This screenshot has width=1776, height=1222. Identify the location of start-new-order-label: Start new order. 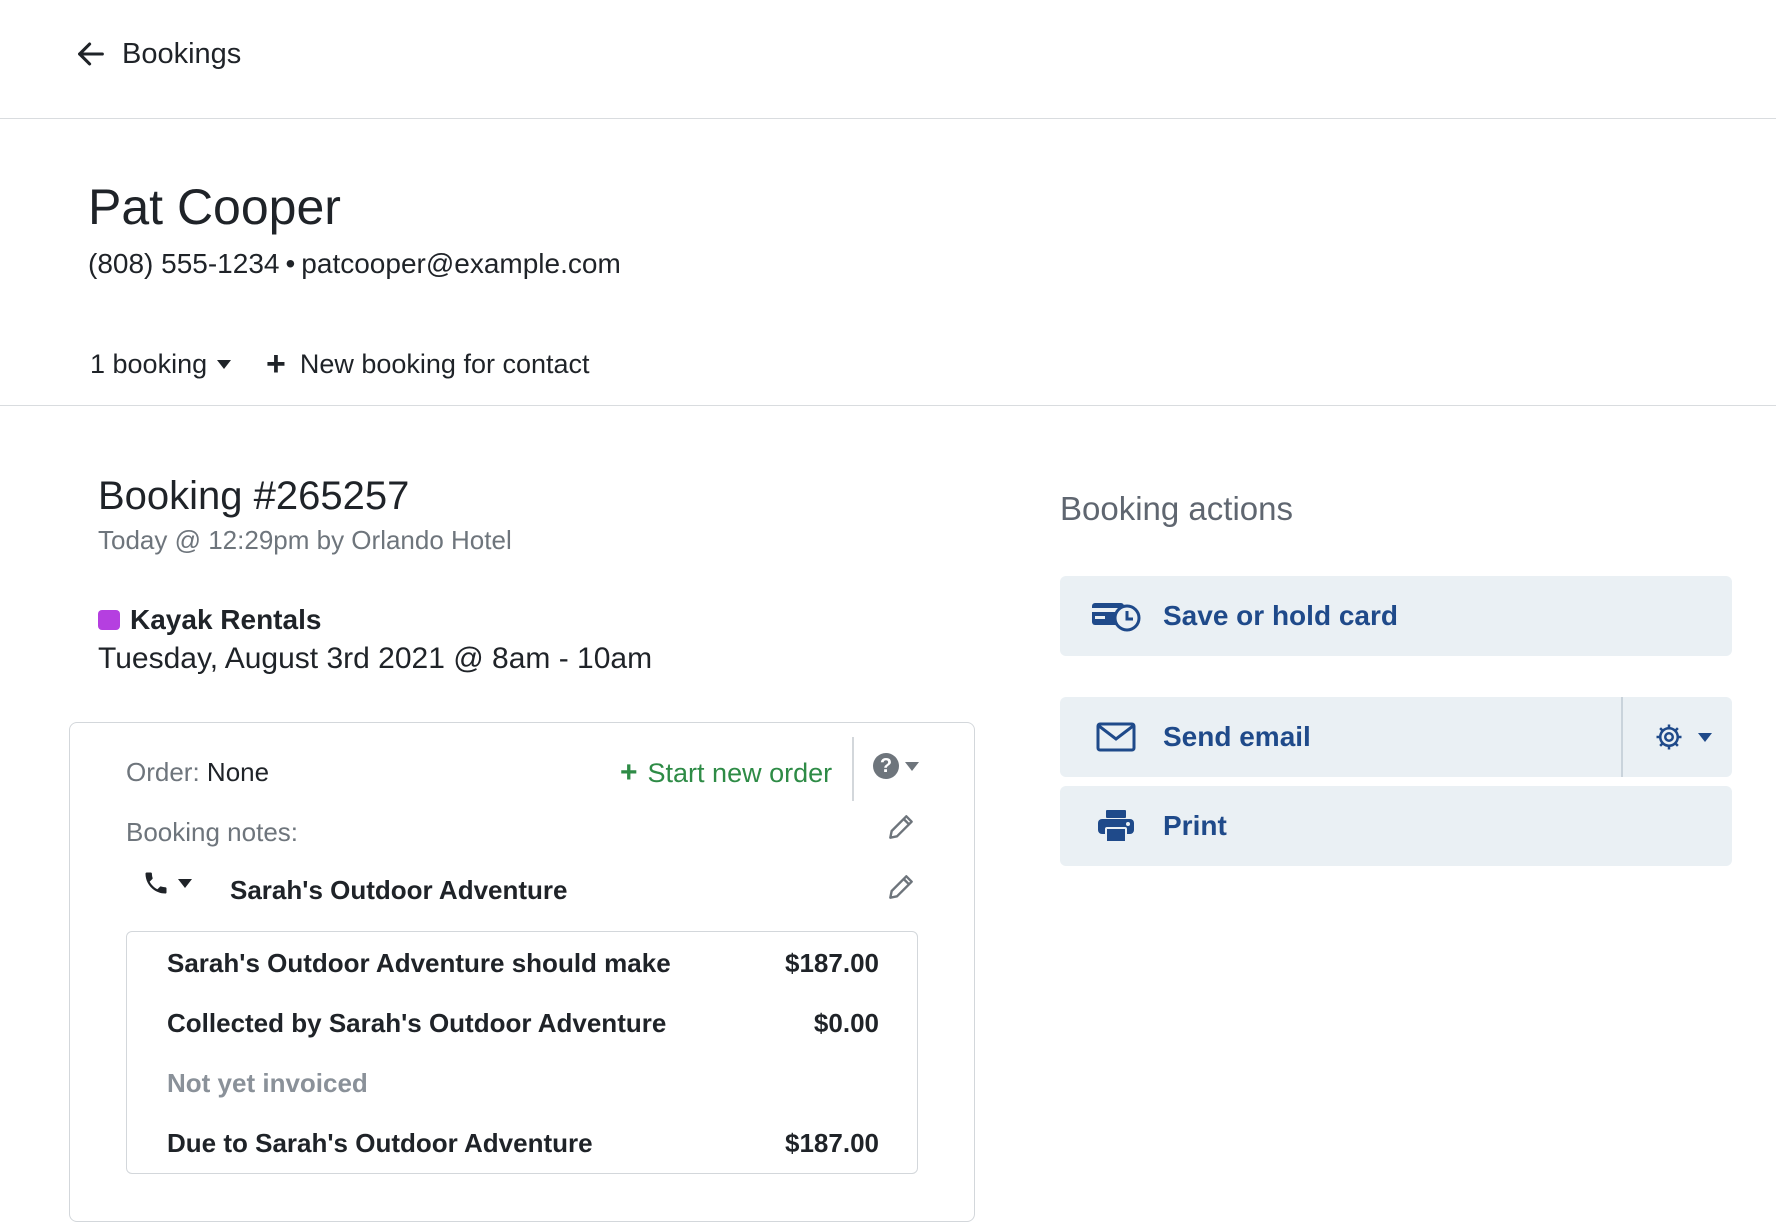
(740, 772).